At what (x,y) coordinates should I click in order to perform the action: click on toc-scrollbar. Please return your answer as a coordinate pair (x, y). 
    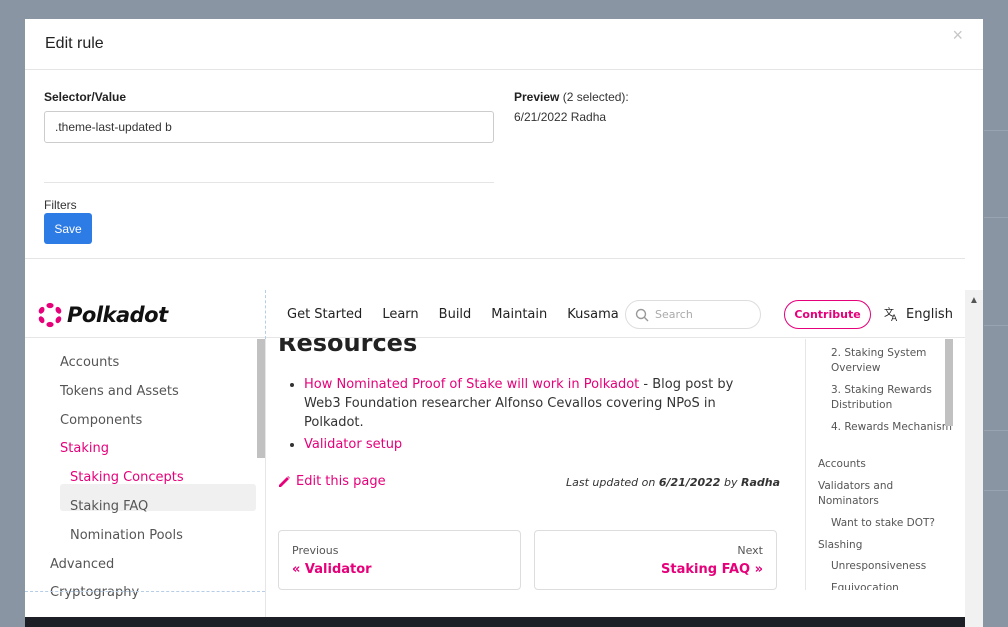
    Looking at the image, I should click on (949, 382).